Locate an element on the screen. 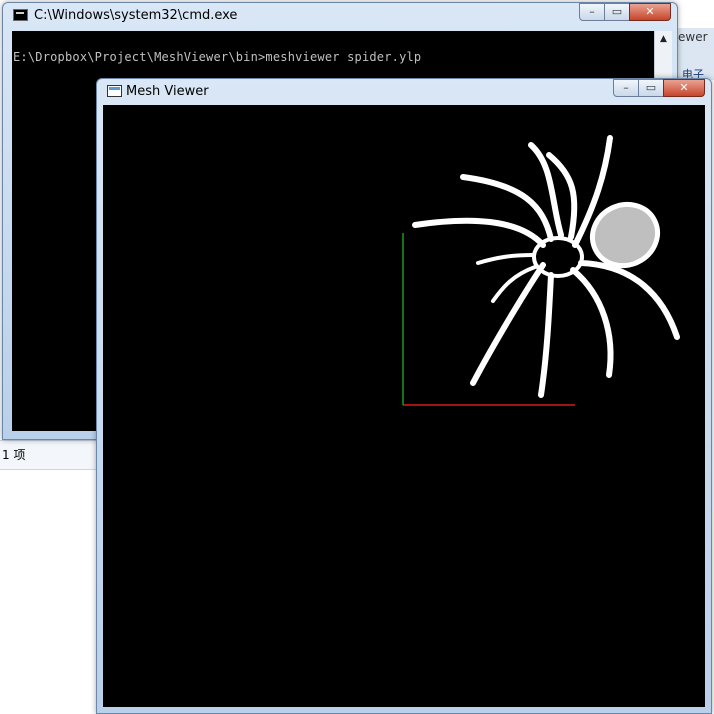  background-window-title: ewer is located at coordinates (693, 37).